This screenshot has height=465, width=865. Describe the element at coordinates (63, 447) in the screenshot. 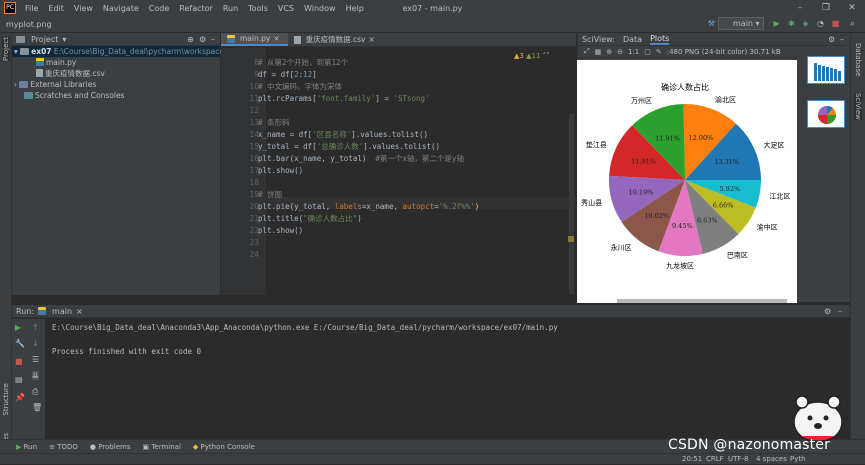

I see `tool-tab-todo: ≡ TODO` at that location.